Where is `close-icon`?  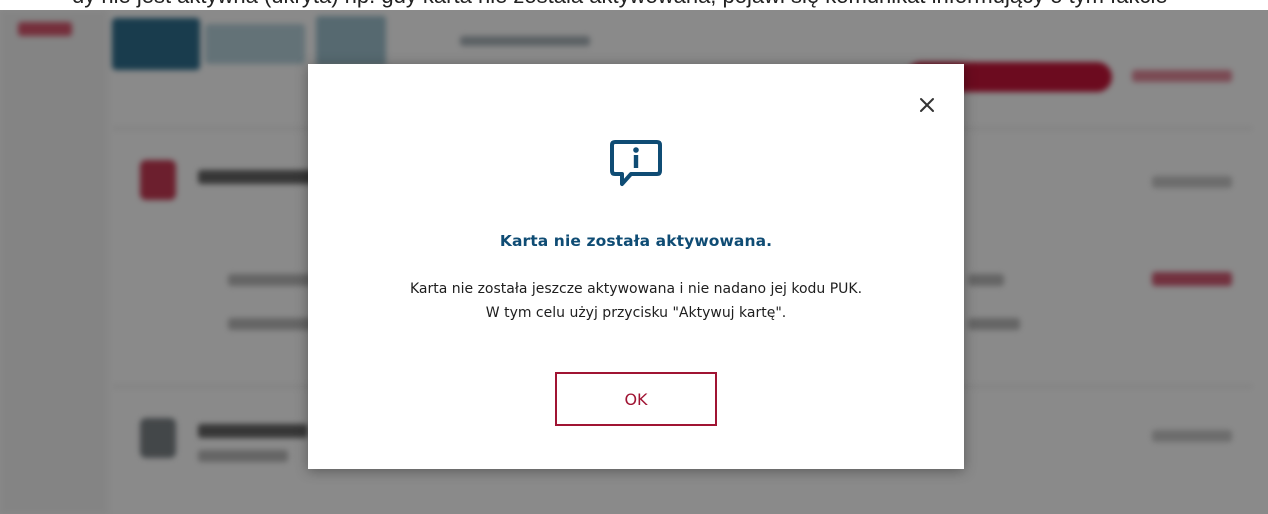 close-icon is located at coordinates (927, 105).